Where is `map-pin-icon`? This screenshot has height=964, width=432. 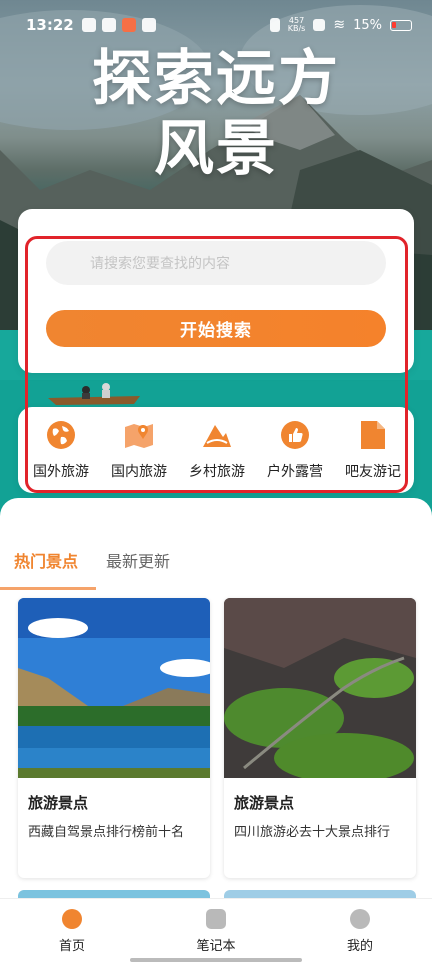 map-pin-icon is located at coordinates (139, 436).